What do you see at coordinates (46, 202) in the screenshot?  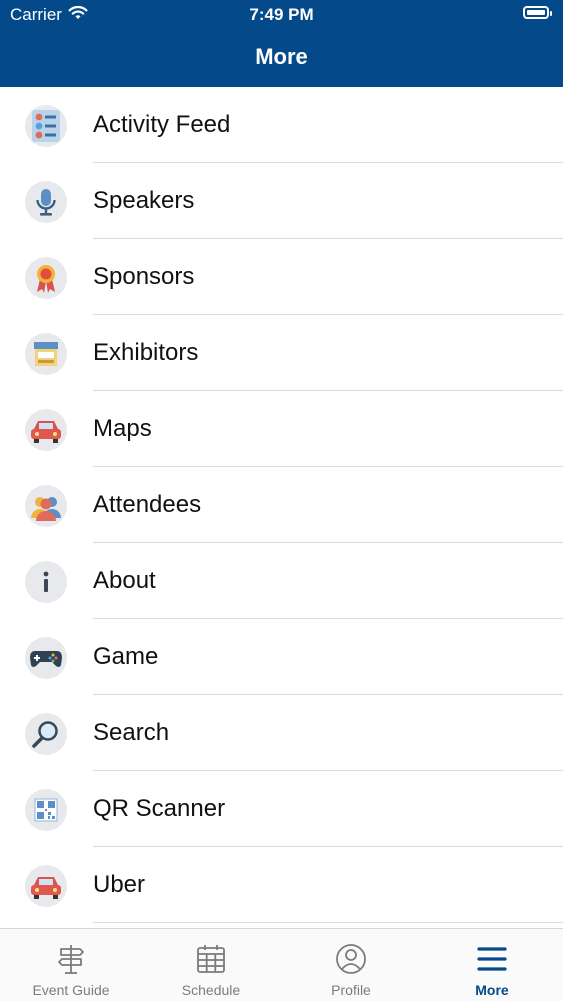 I see `microphone-icon` at bounding box center [46, 202].